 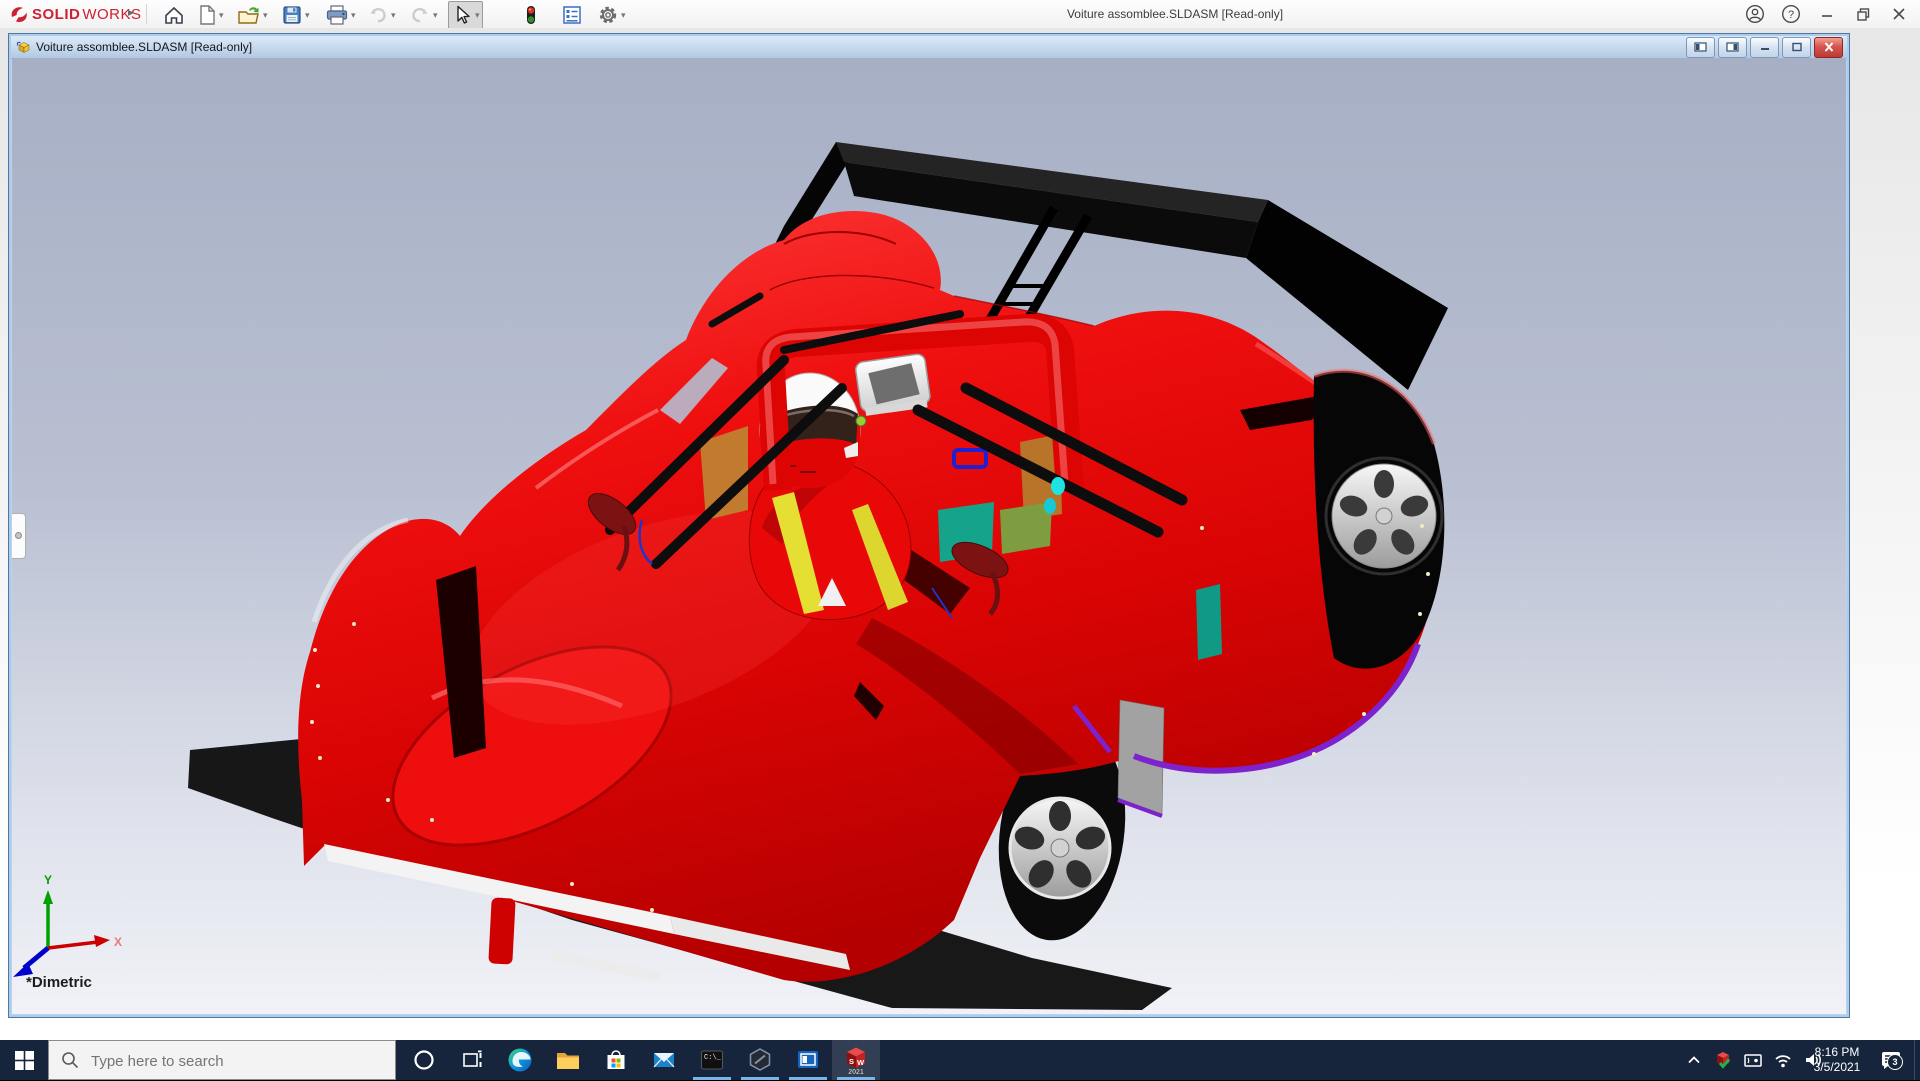 What do you see at coordinates (1917, 1060) in the screenshot?
I see `show-desktop-button` at bounding box center [1917, 1060].